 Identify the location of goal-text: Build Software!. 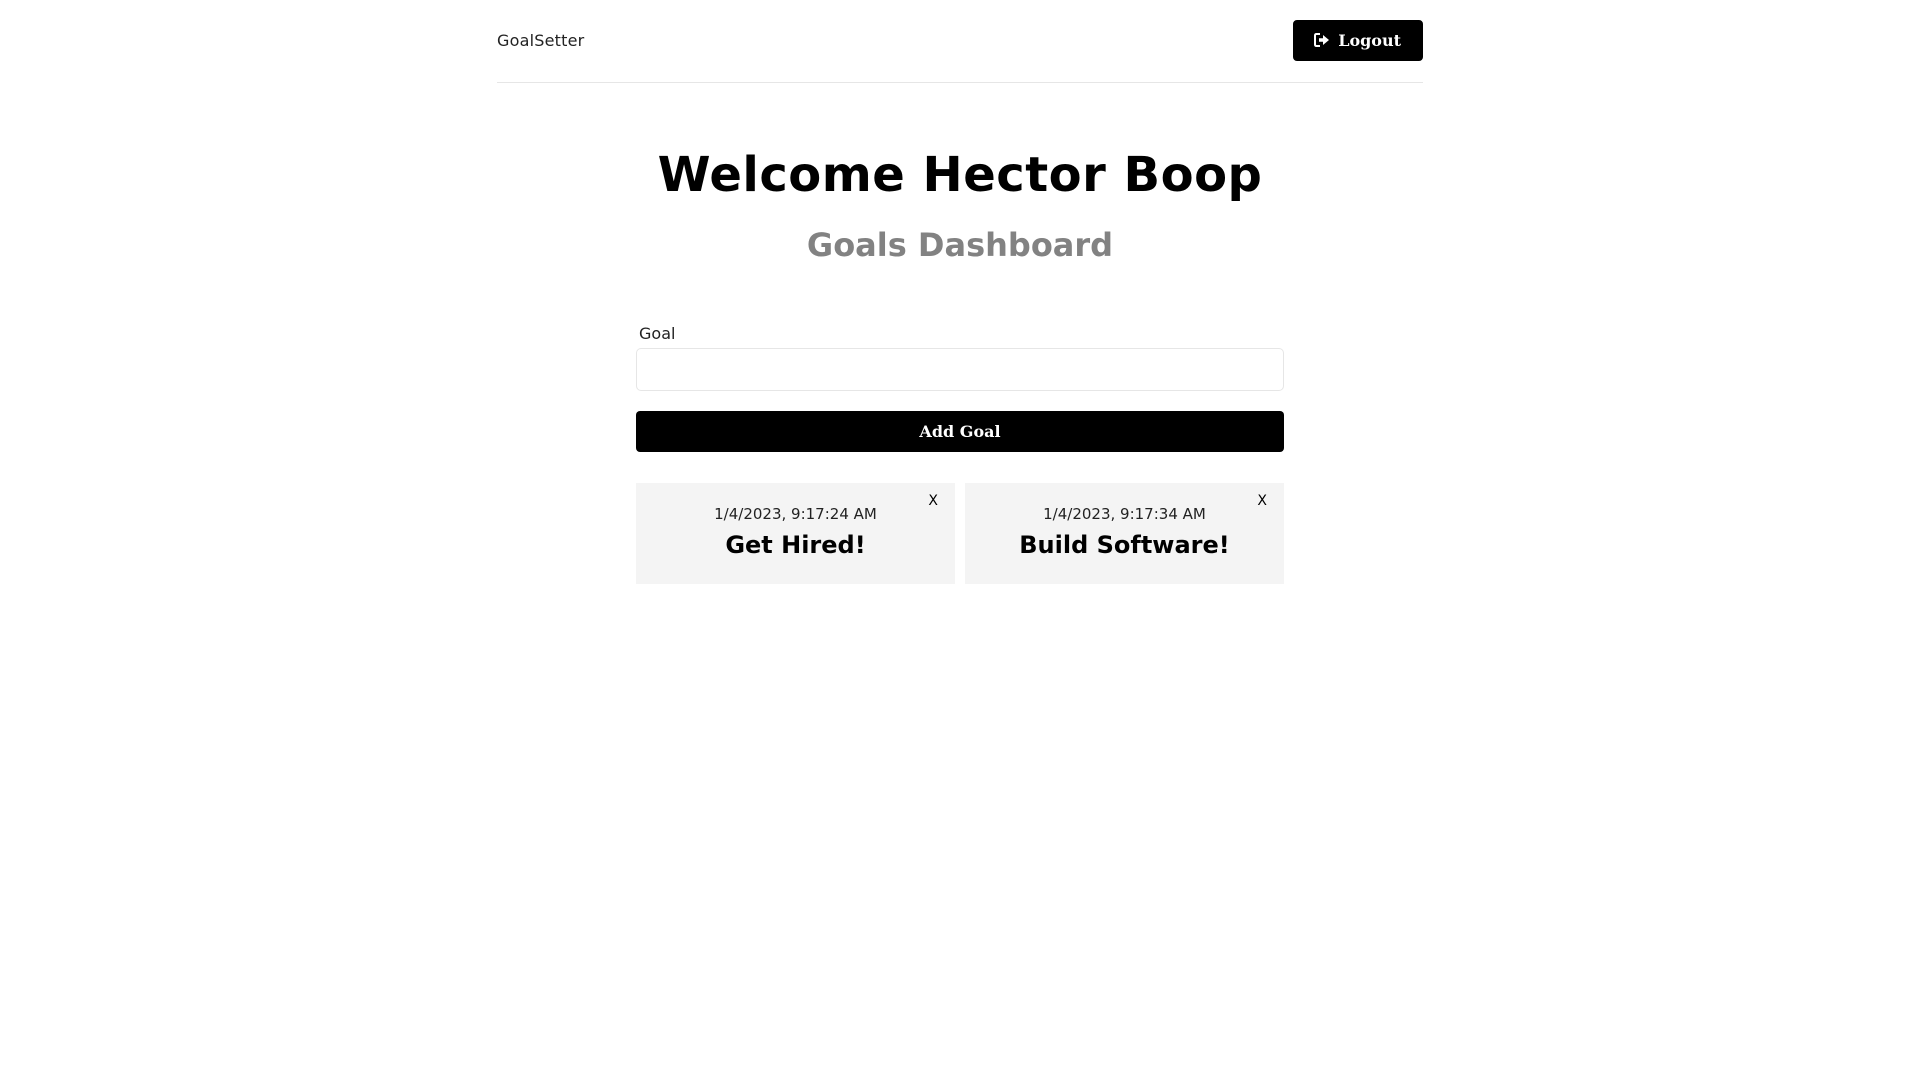
(1124, 544).